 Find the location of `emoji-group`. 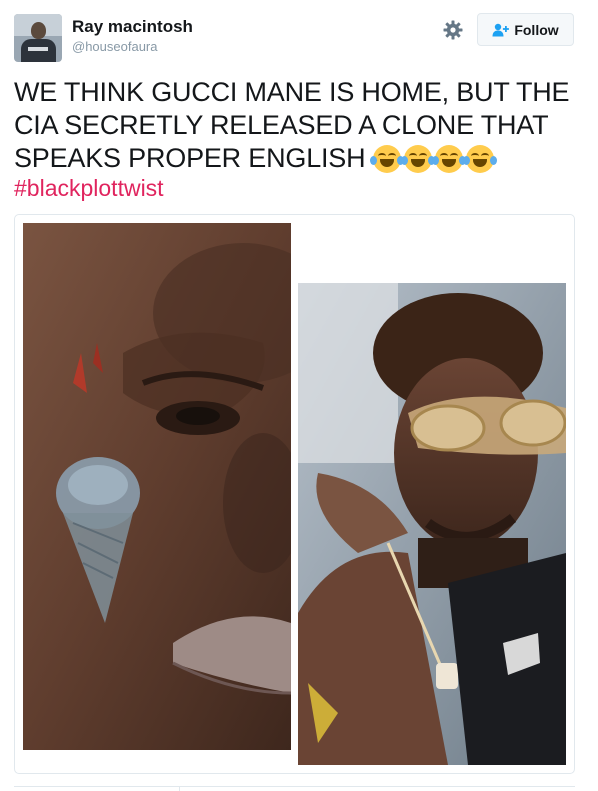

emoji-group is located at coordinates (433, 158).